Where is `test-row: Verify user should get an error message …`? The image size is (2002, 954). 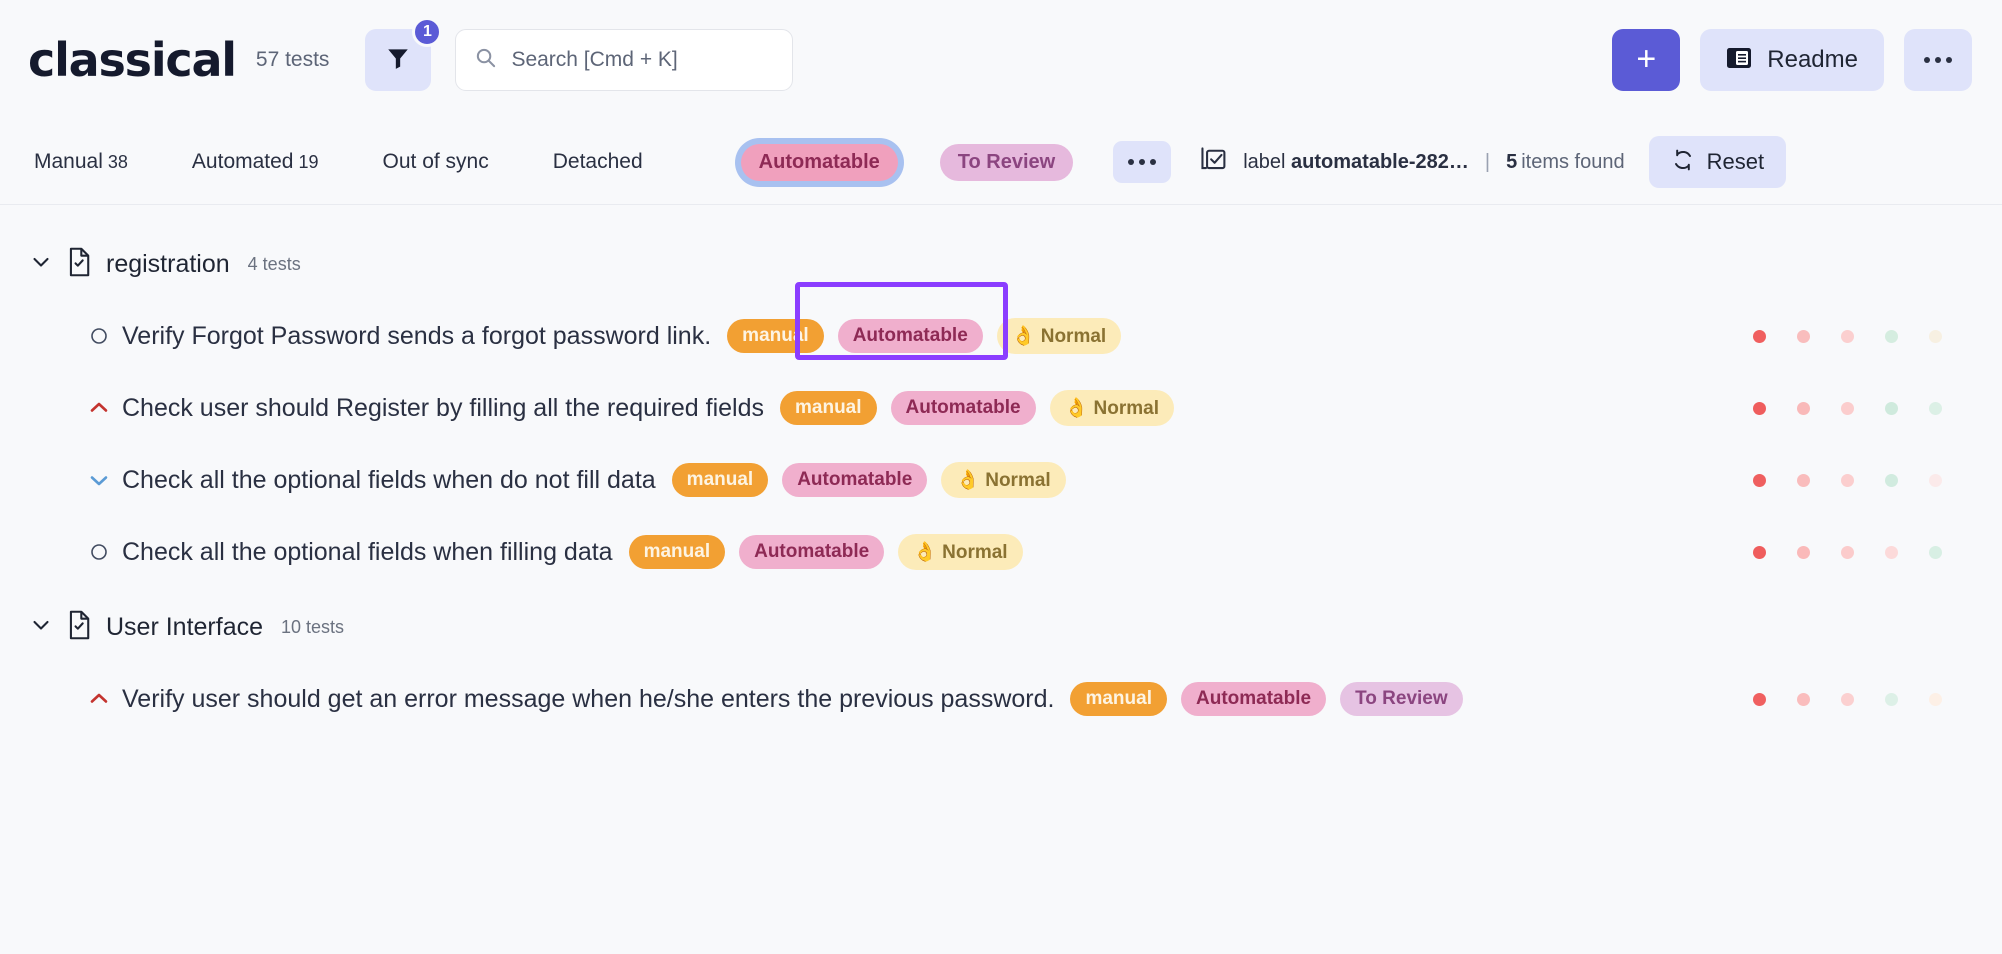 test-row: Verify user should get an error message … is located at coordinates (1001, 699).